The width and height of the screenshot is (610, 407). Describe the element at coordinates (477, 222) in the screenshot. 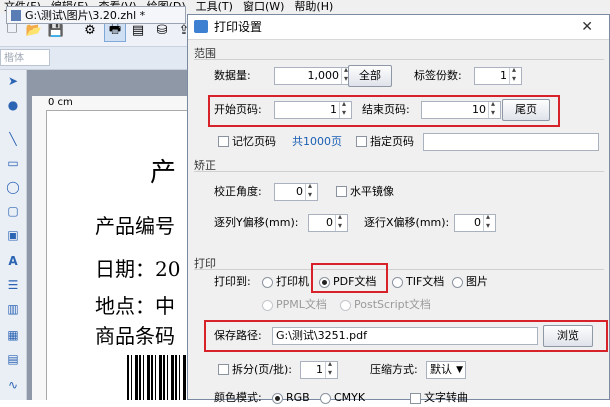

I see `x-offset-value: 0` at that location.